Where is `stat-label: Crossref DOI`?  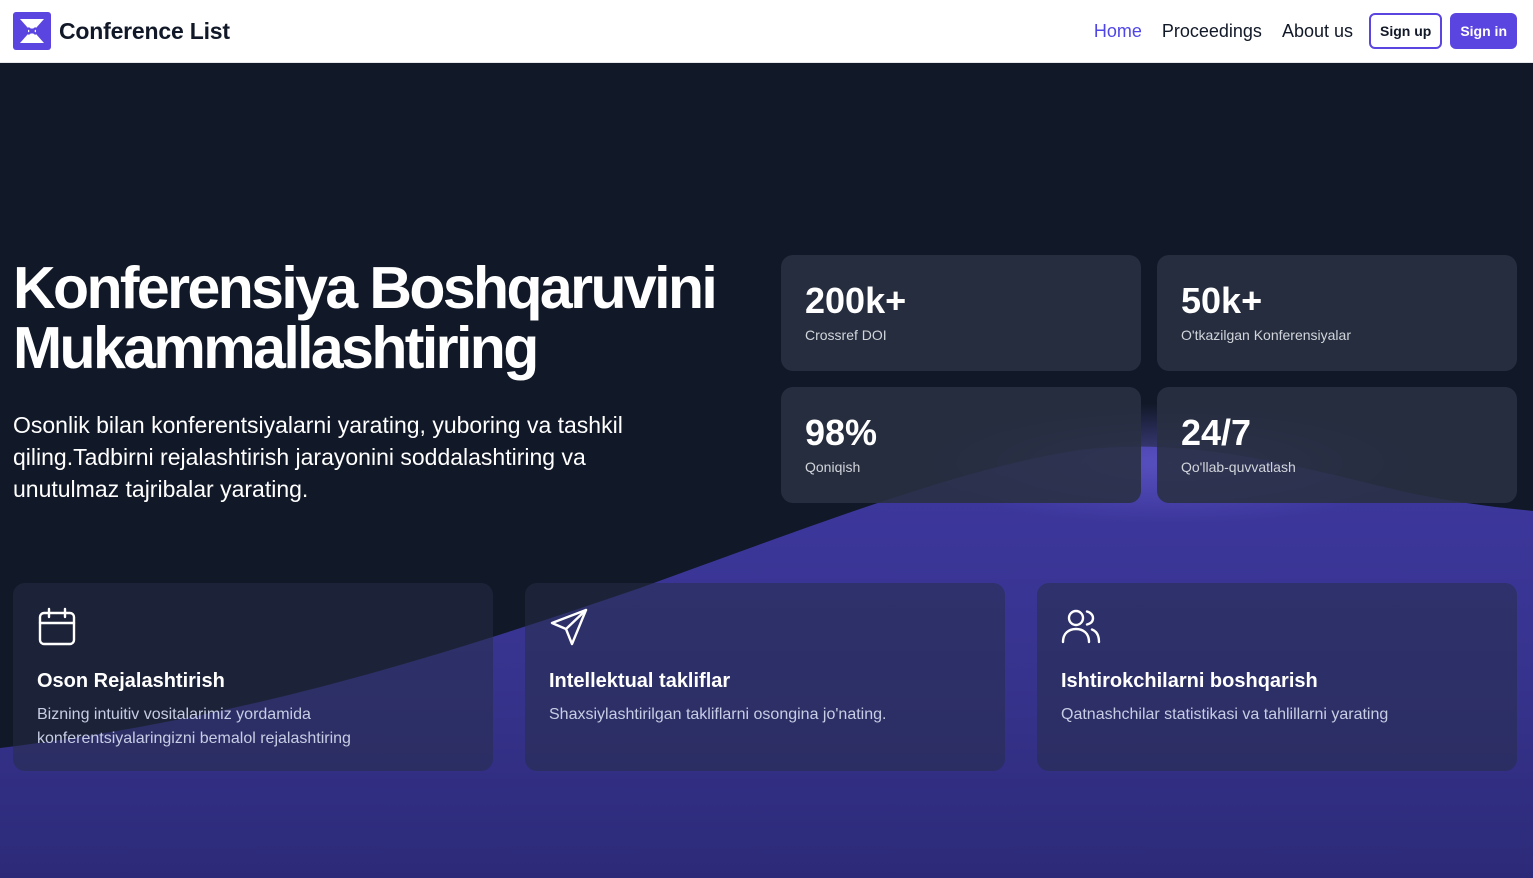 stat-label: Crossref DOI is located at coordinates (846, 335).